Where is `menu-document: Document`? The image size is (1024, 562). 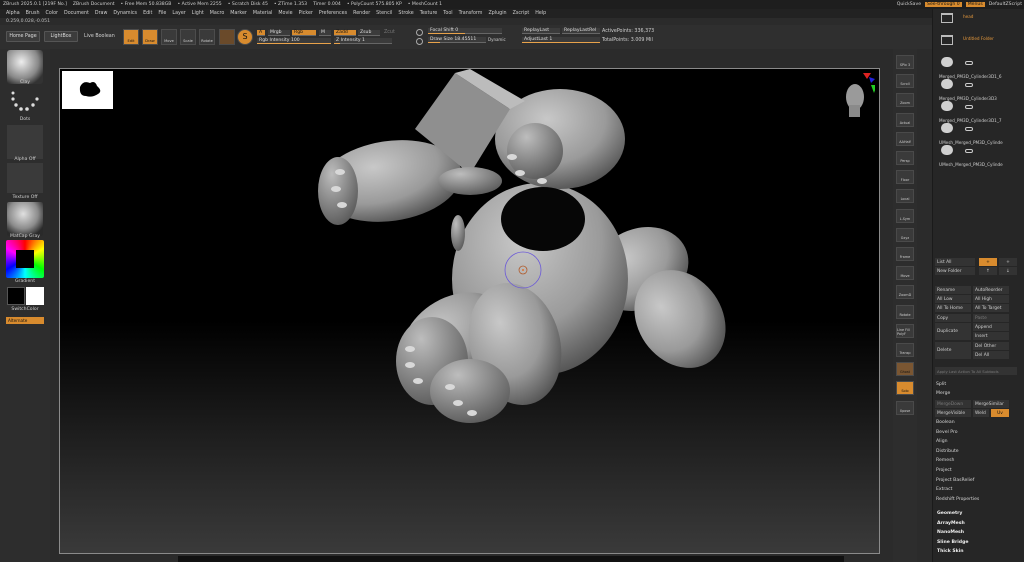
menu-document: Document is located at coordinates (76, 13).